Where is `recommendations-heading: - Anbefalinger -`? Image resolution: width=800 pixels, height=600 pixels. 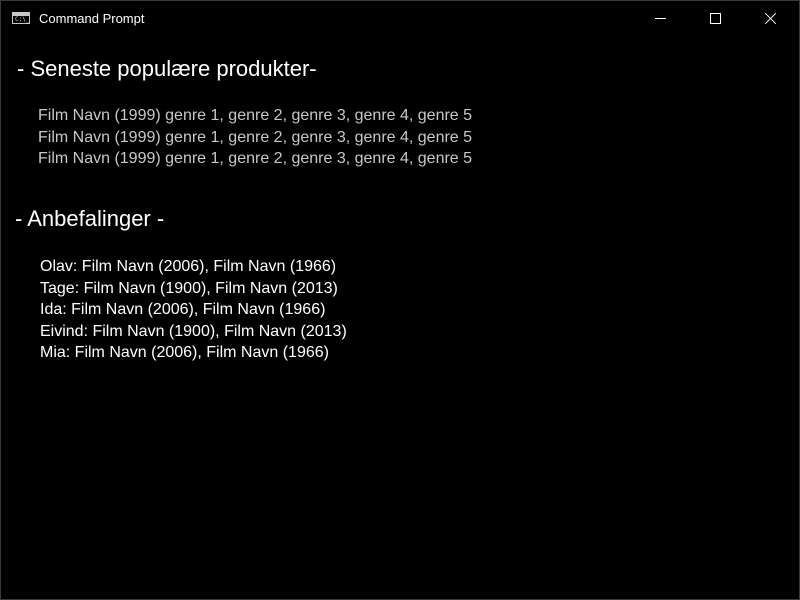 recommendations-heading: - Anbefalinger - is located at coordinates (90, 218).